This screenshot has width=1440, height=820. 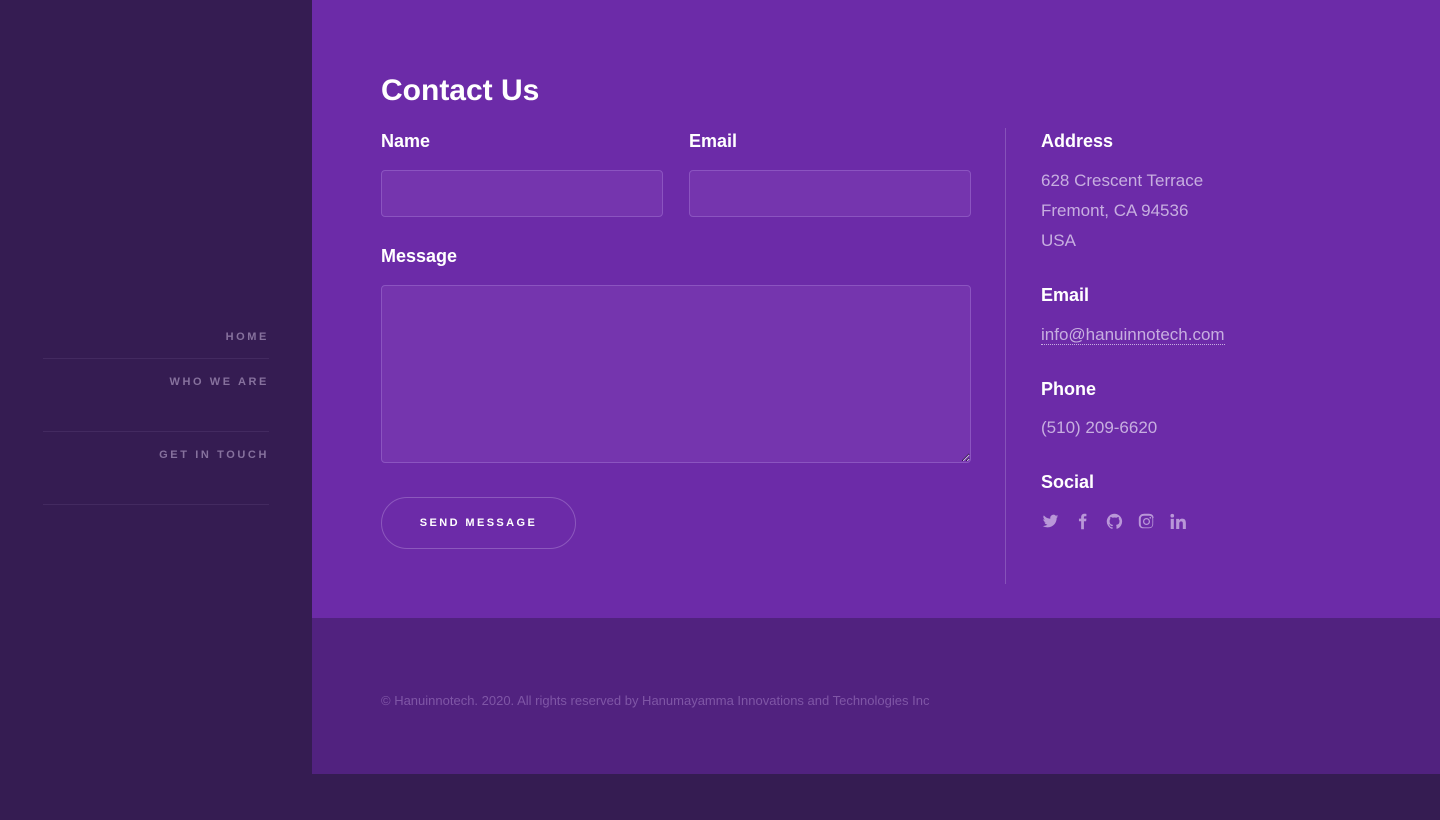 I want to click on email-text: info@hanuinnotech.com, so click(x=1133, y=335).